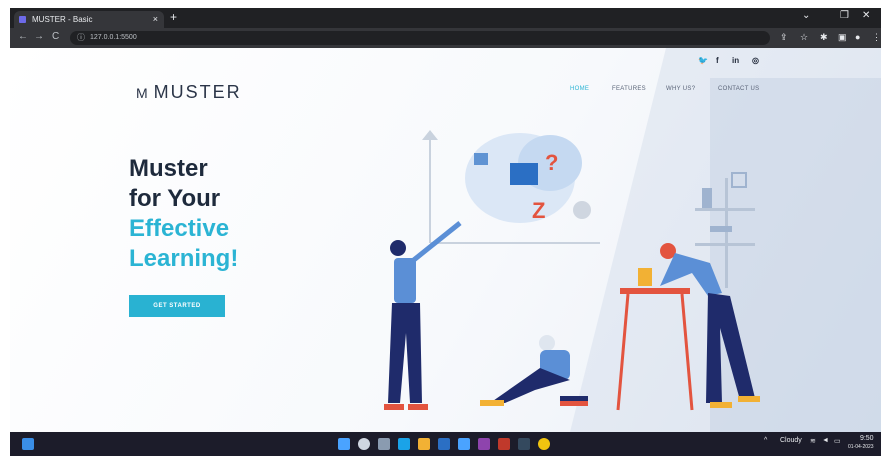 The height and width of the screenshot is (456, 887). I want to click on person-2-head, so click(547, 343).